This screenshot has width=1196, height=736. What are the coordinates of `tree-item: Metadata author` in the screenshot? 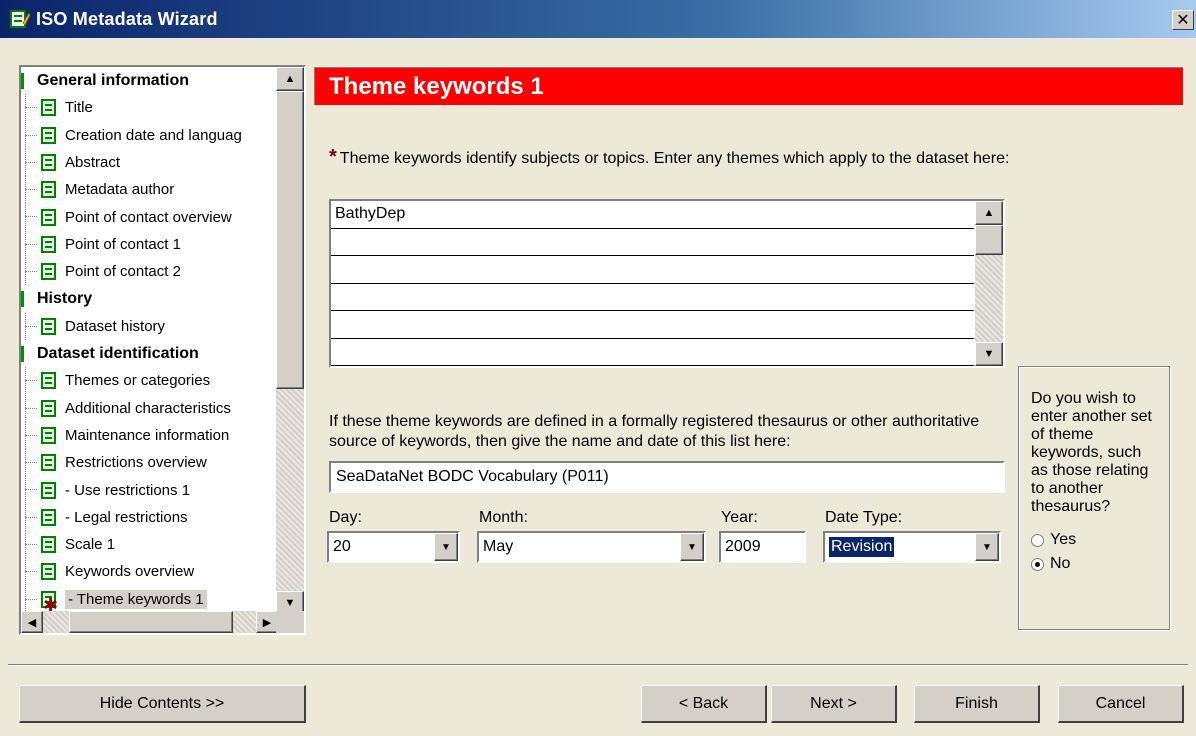 It's located at (149, 190).